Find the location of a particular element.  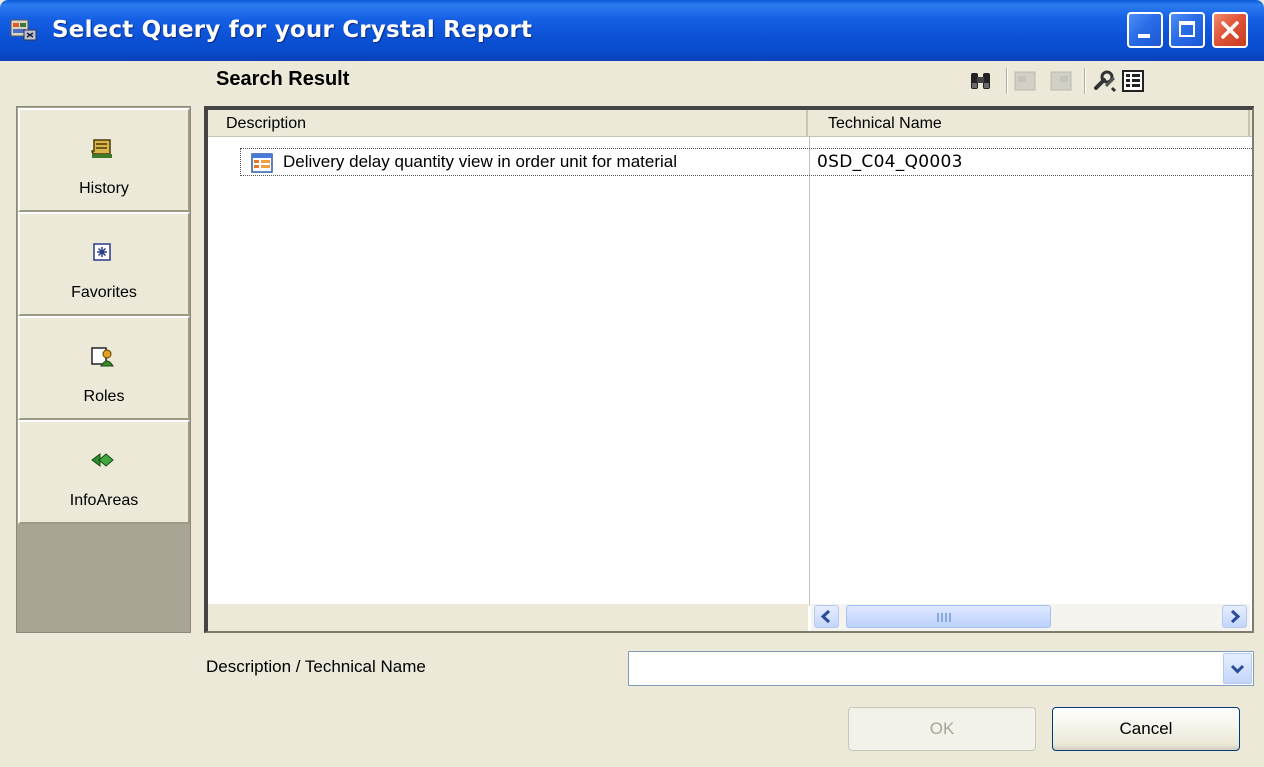

close-icon is located at coordinates (1230, 30).